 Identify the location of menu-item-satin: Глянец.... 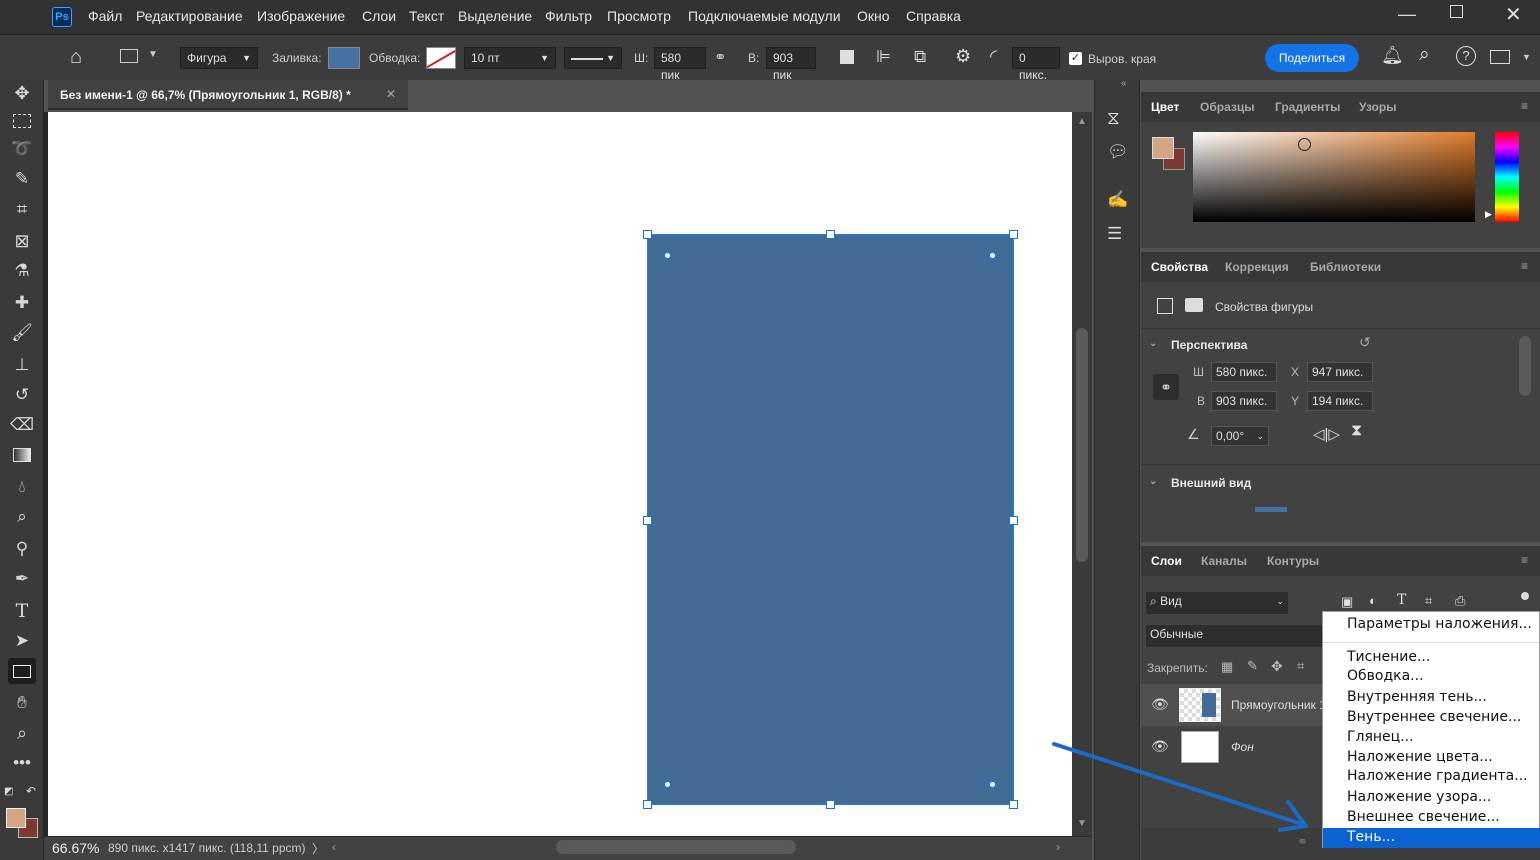
(1380, 737).